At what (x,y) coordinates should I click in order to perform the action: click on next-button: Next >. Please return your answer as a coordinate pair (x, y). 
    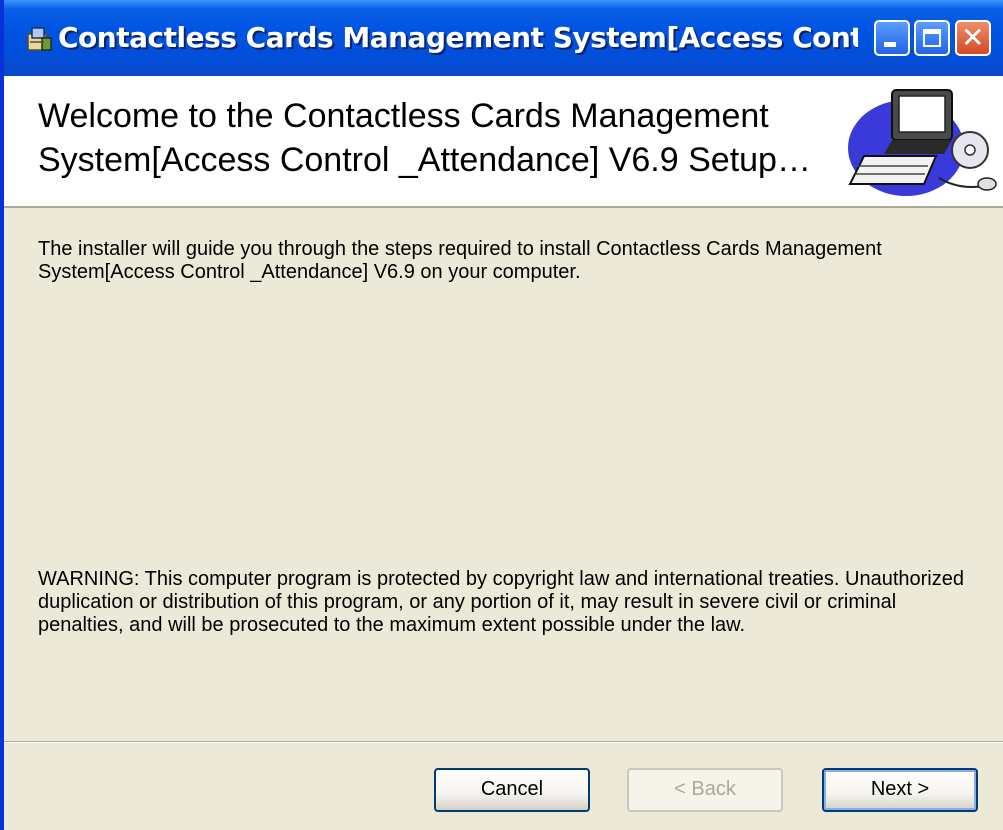
    Looking at the image, I should click on (900, 790).